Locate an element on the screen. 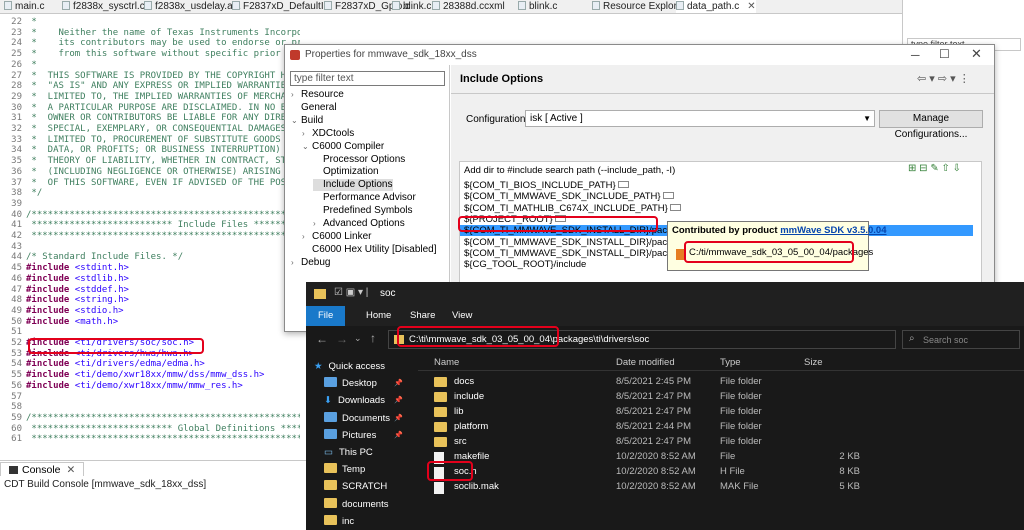 The height and width of the screenshot is (530, 1024). ribbon-tab-home: Home is located at coordinates (378, 316).